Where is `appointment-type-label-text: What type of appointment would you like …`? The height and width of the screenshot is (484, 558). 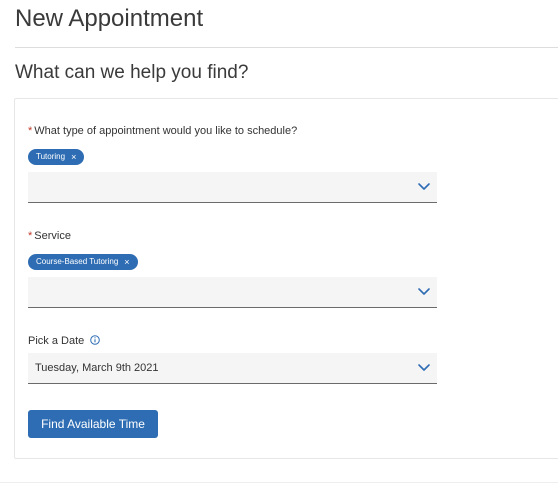
appointment-type-label-text: What type of appointment would you like … is located at coordinates (166, 131).